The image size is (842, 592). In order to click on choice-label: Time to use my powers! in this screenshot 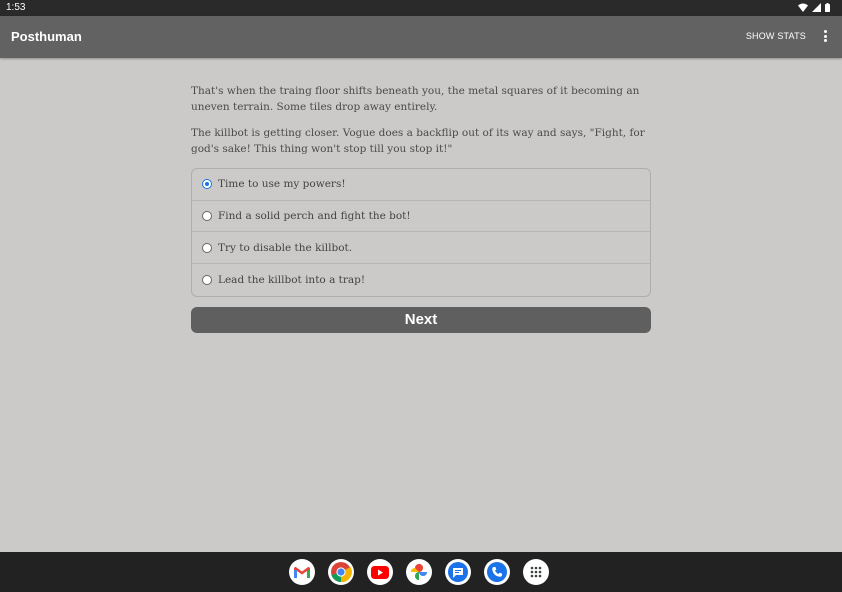, I will do `click(282, 184)`.